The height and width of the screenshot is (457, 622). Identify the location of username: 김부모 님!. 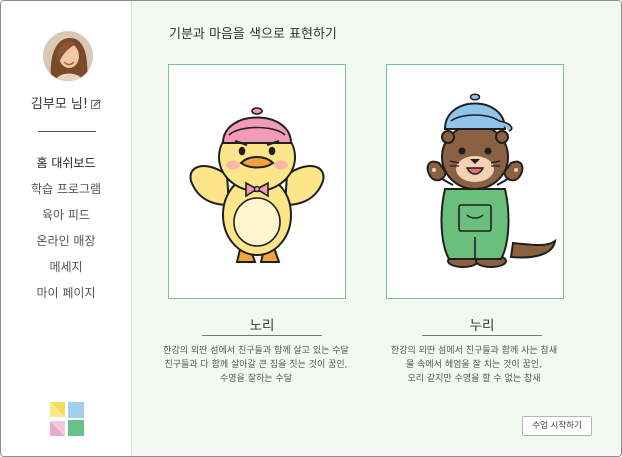
(66, 102).